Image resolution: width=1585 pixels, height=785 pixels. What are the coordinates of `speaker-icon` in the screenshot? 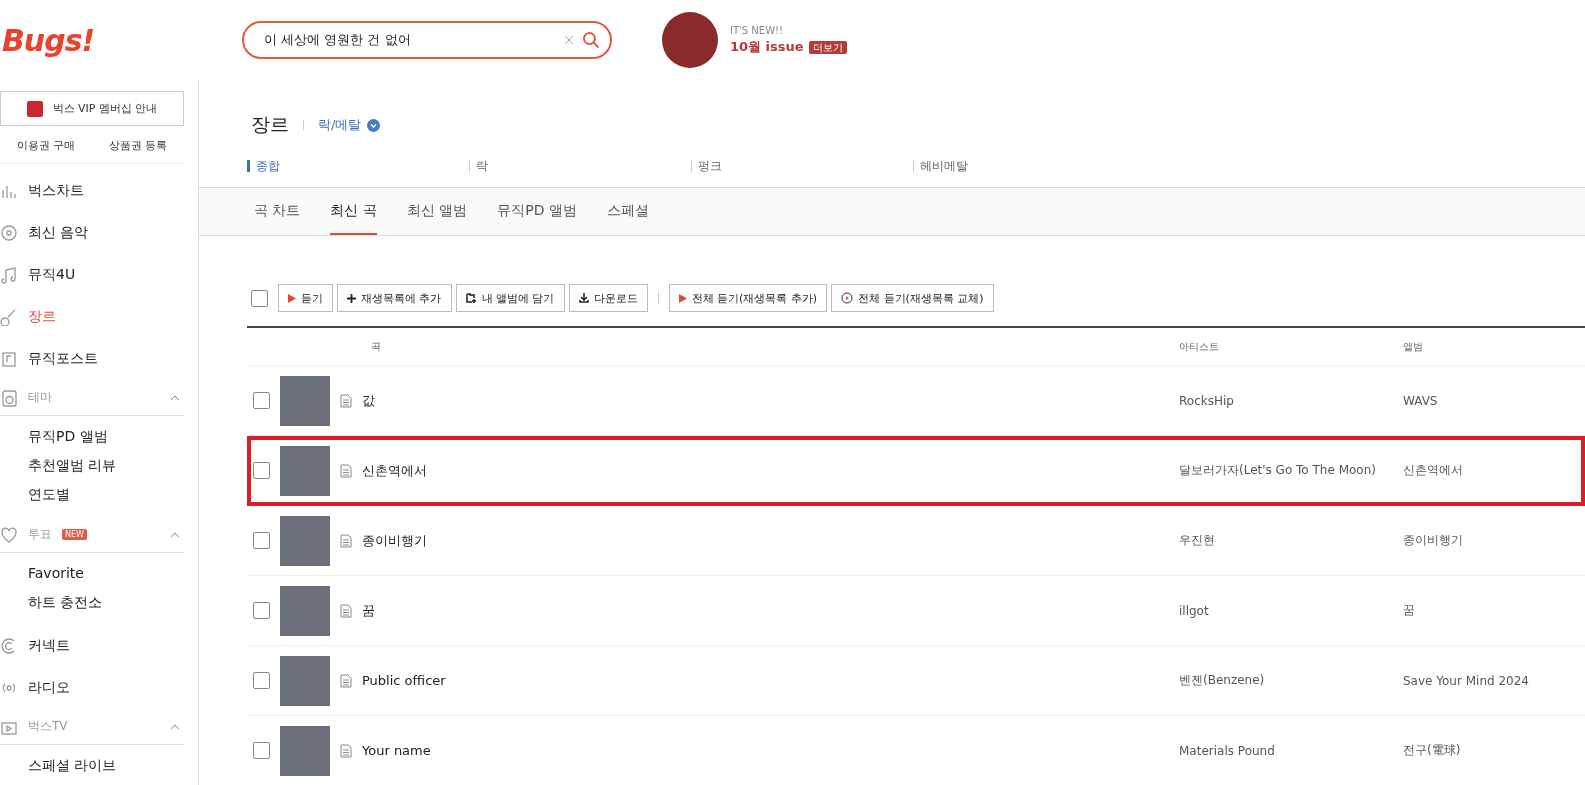 It's located at (9, 397).